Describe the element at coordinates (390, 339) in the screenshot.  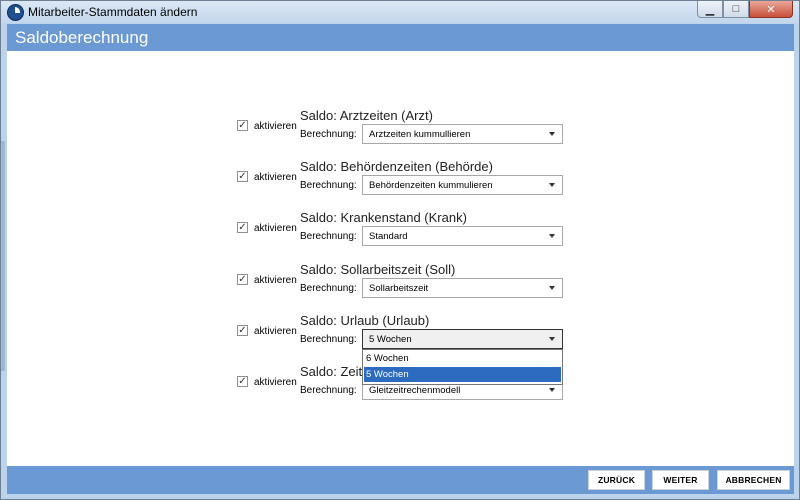
I see `calc-select-value: 5 Wochen` at that location.